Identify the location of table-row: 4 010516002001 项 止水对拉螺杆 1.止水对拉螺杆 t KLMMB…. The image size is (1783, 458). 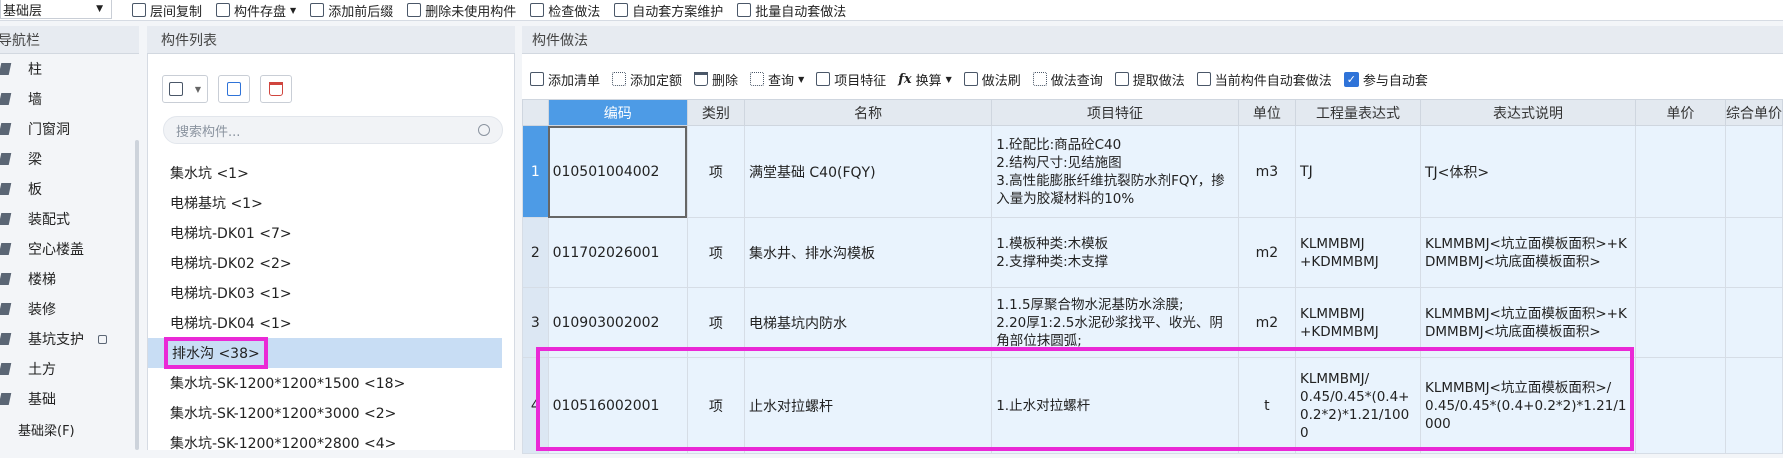
(1152, 405).